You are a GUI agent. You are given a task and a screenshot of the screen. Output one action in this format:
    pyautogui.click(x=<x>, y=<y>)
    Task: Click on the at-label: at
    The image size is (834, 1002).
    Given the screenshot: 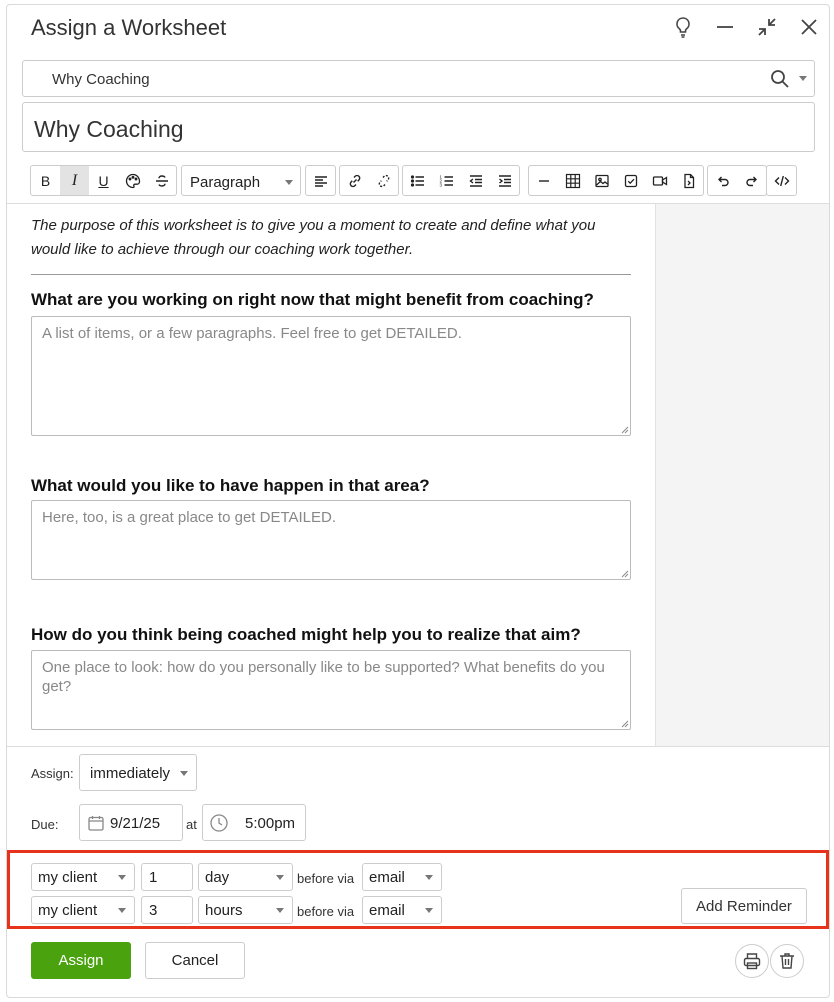 What is the action you would take?
    pyautogui.click(x=191, y=824)
    